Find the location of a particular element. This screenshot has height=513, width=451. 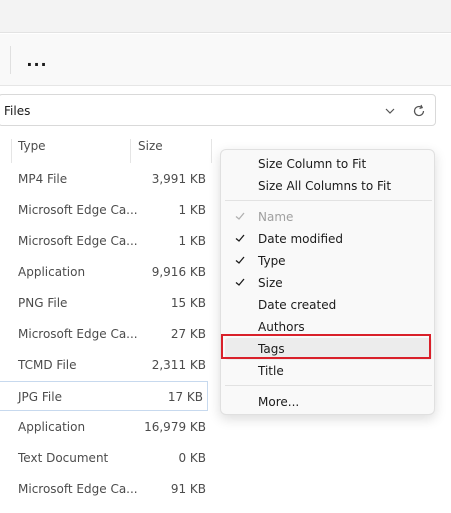

menu-item-size-all-columns-to-fit: Size All Columns to Fit is located at coordinates (328, 186).